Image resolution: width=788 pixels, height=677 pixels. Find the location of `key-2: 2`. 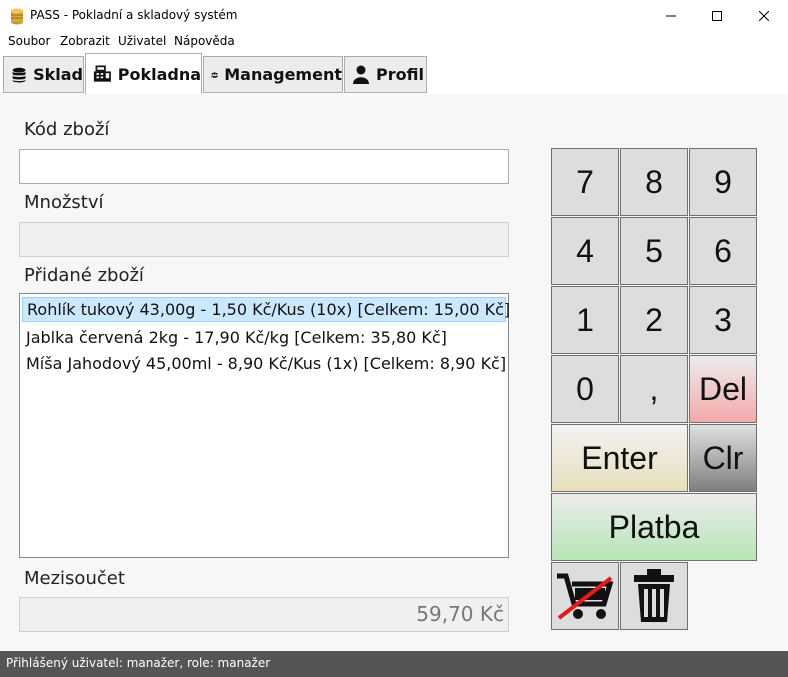

key-2: 2 is located at coordinates (654, 320).